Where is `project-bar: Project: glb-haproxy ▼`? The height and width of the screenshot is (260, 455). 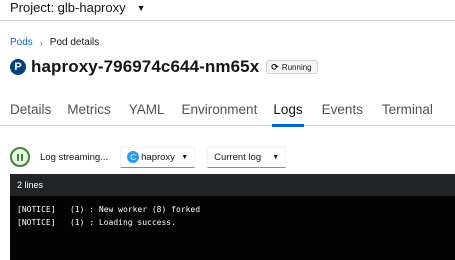
project-bar: Project: glb-haproxy ▼ is located at coordinates (227, 10).